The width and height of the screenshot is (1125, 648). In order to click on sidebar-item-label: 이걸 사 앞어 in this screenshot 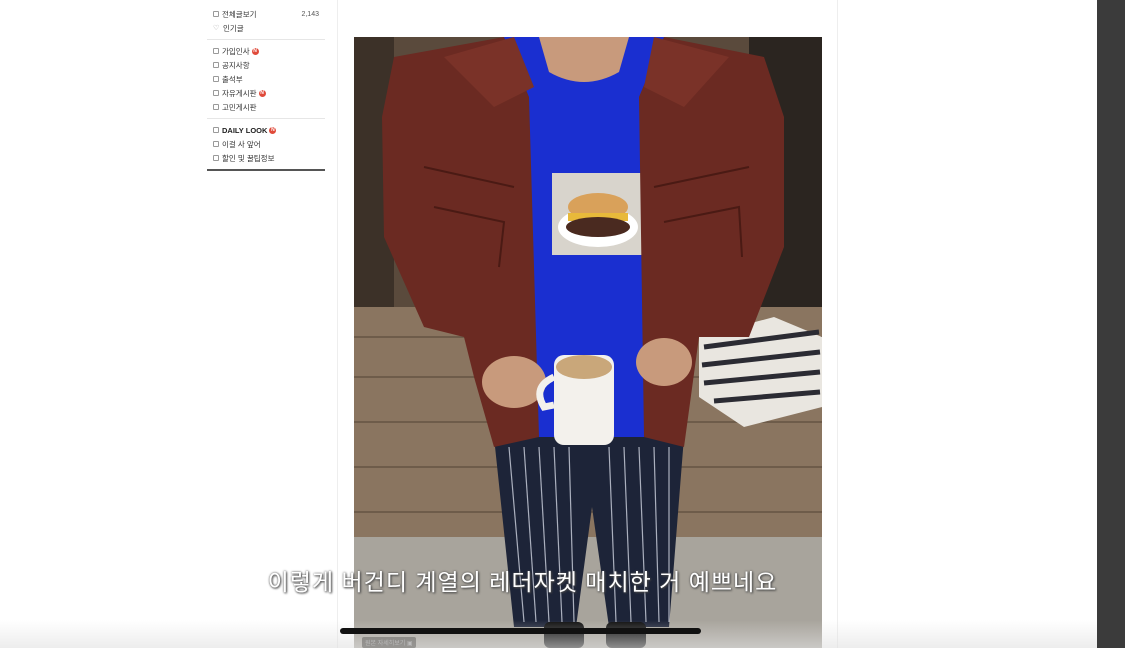, I will do `click(241, 144)`.